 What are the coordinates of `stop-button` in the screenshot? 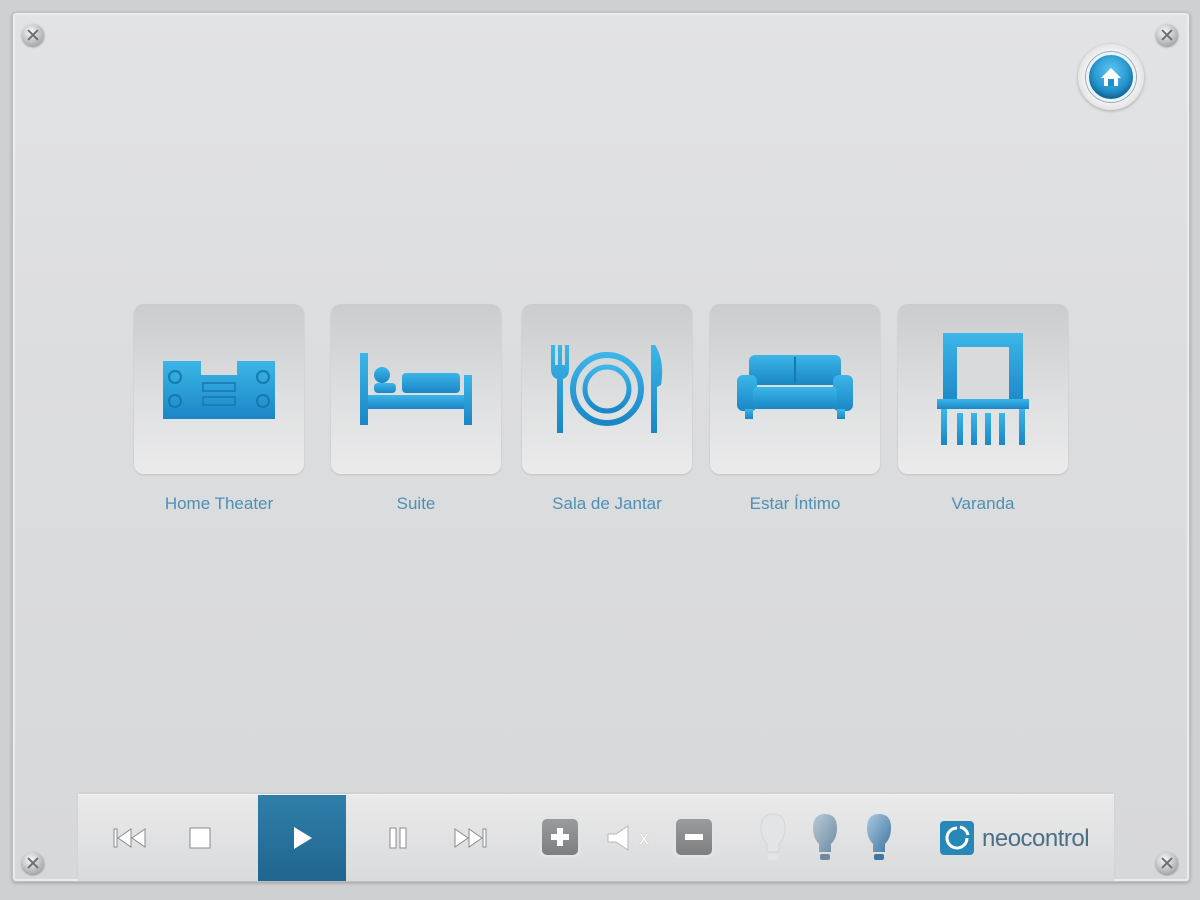 It's located at (200, 838).